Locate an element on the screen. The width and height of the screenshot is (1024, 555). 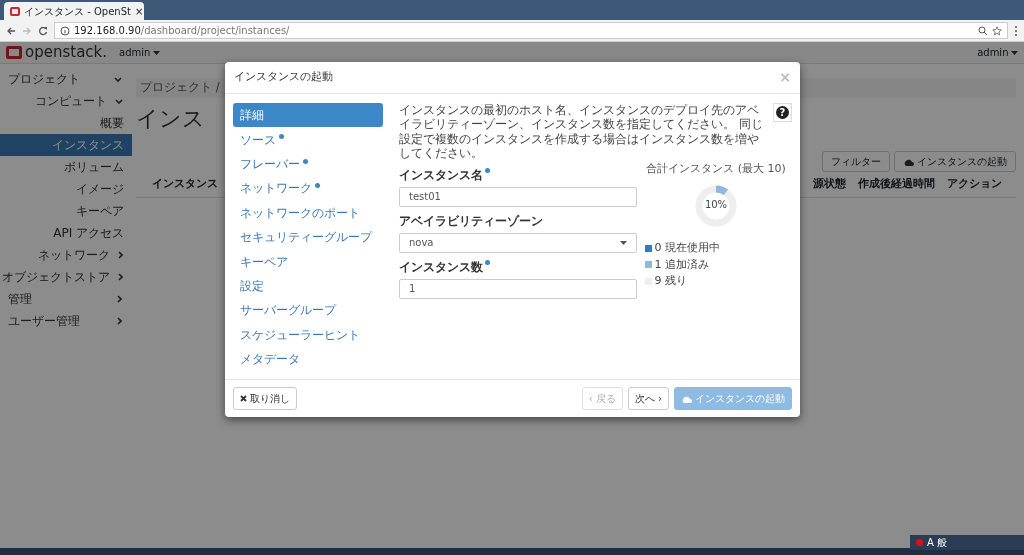
tab-title: インスタンス - OpenSt is located at coordinates (77, 11).